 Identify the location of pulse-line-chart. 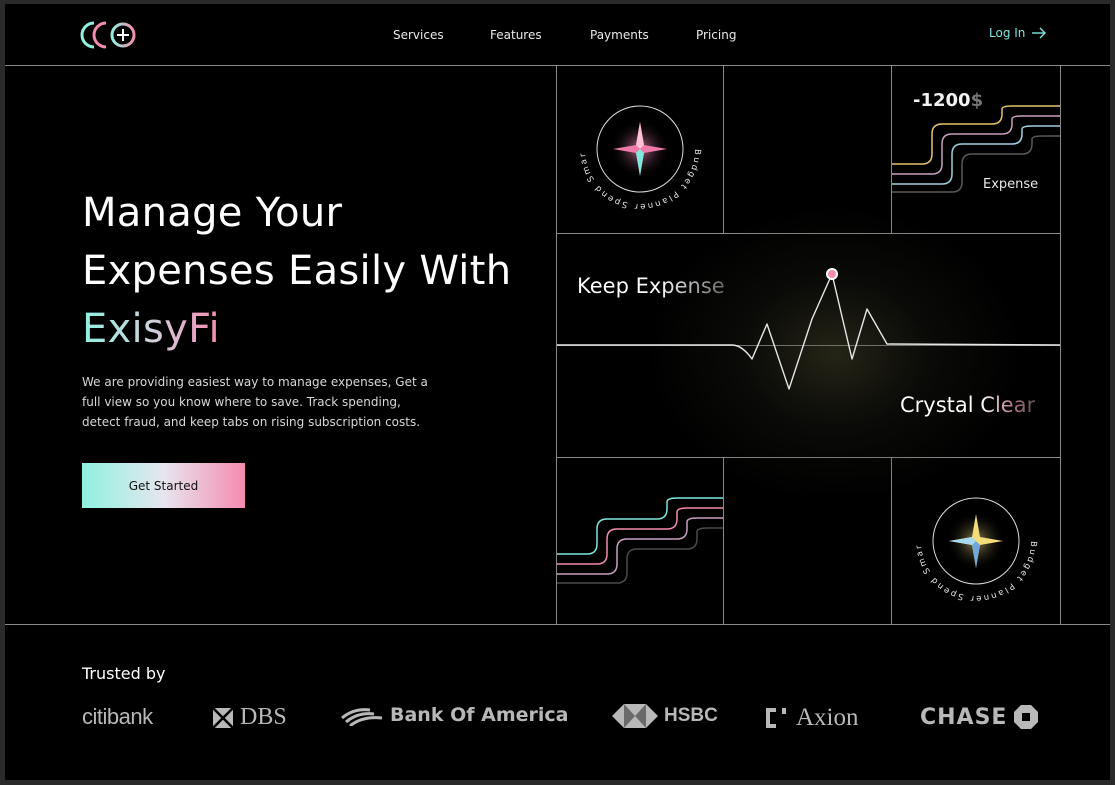
(808, 329).